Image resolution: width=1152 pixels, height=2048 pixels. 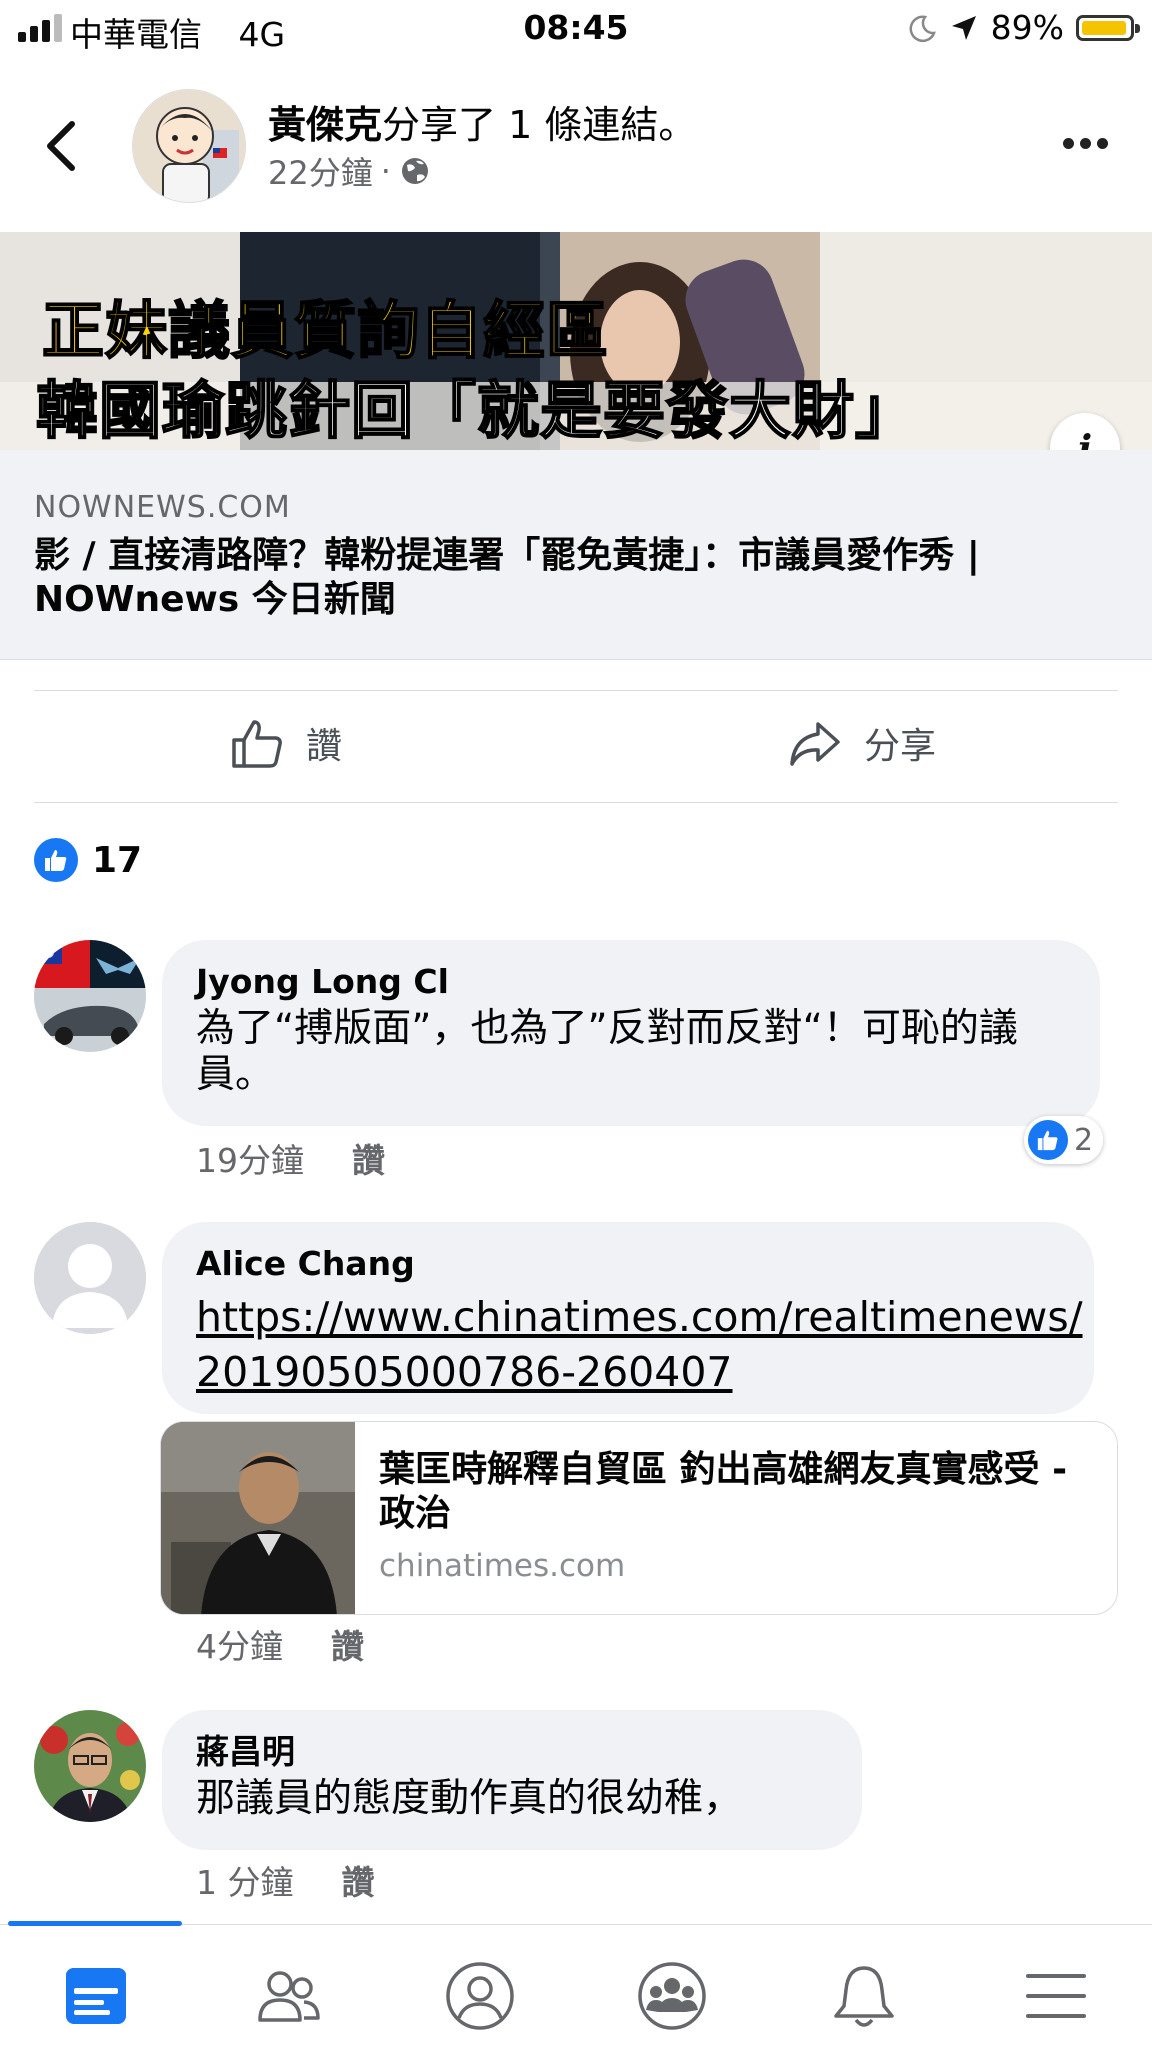 I want to click on post-action-text: 分享了 1 條連結。, so click(x=539, y=125).